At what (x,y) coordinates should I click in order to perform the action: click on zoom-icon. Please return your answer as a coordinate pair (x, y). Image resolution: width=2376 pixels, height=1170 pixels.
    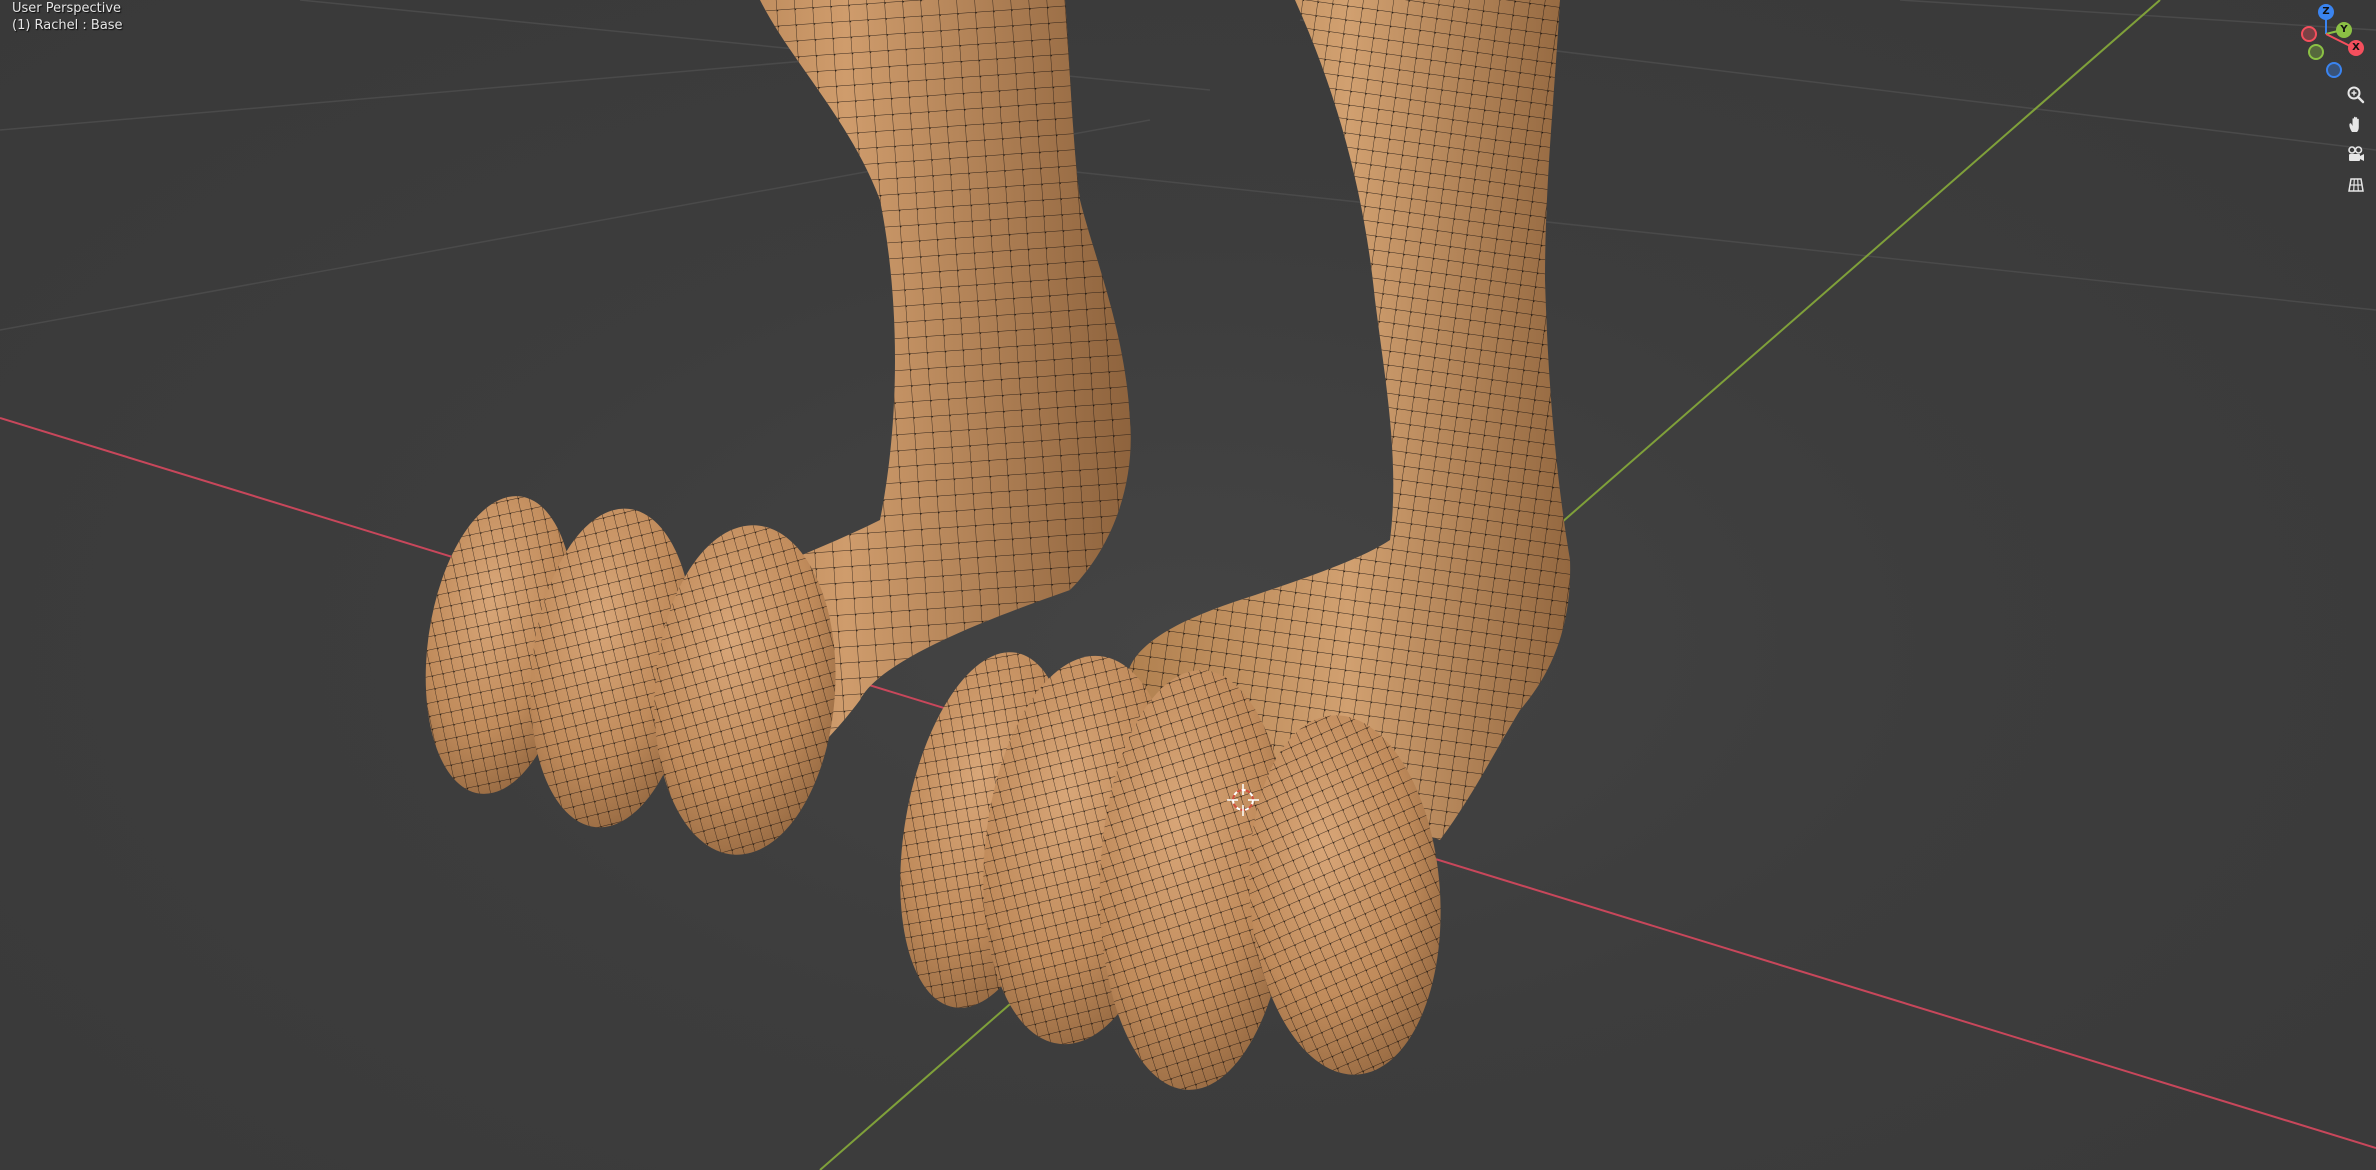
    Looking at the image, I should click on (2356, 95).